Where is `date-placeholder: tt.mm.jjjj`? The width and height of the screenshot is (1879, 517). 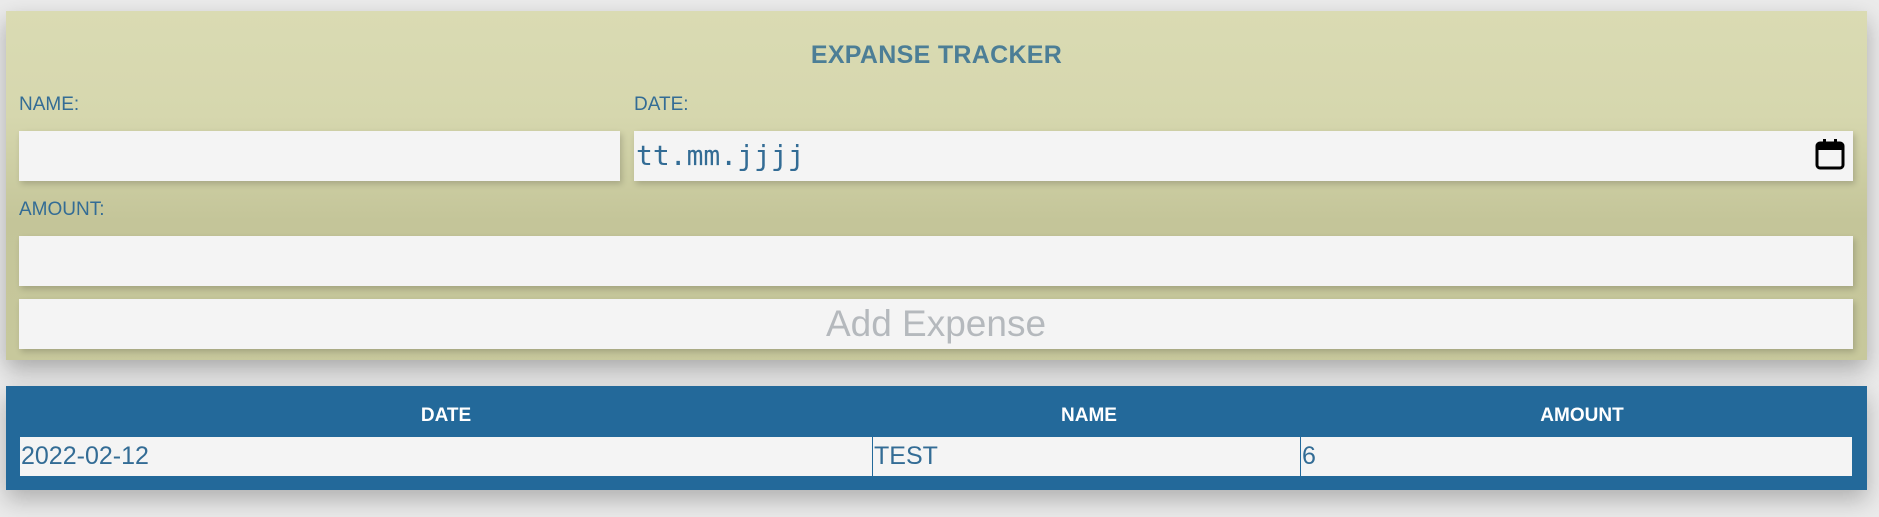
date-placeholder: tt.mm.jjjj is located at coordinates (720, 155).